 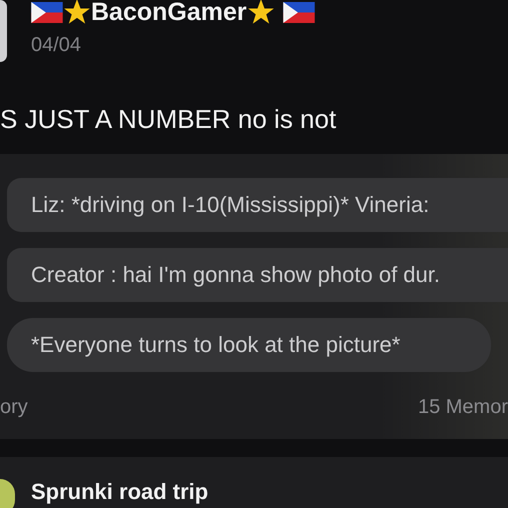 What do you see at coordinates (249, 345) in the screenshot?
I see `message-bubble: *Everyone turns to look at the picture*` at bounding box center [249, 345].